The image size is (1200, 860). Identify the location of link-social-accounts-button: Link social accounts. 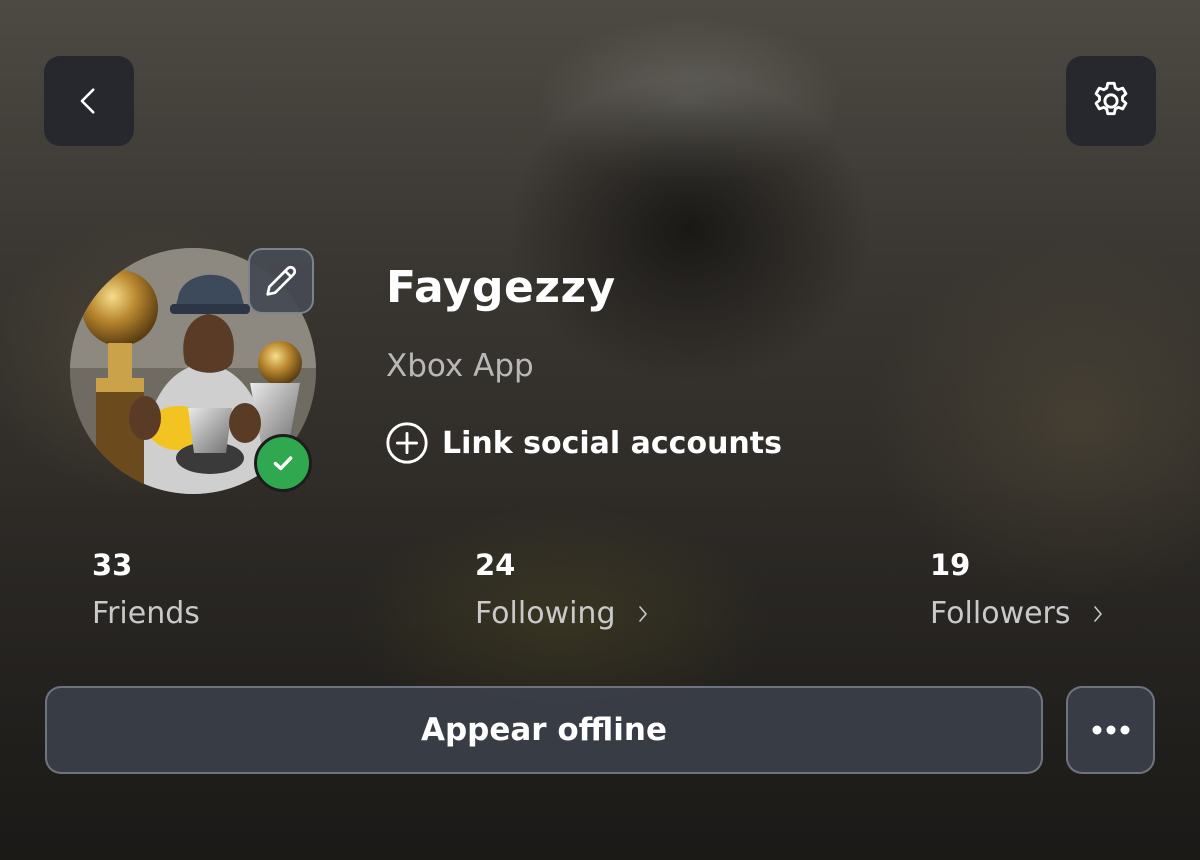
(583, 443).